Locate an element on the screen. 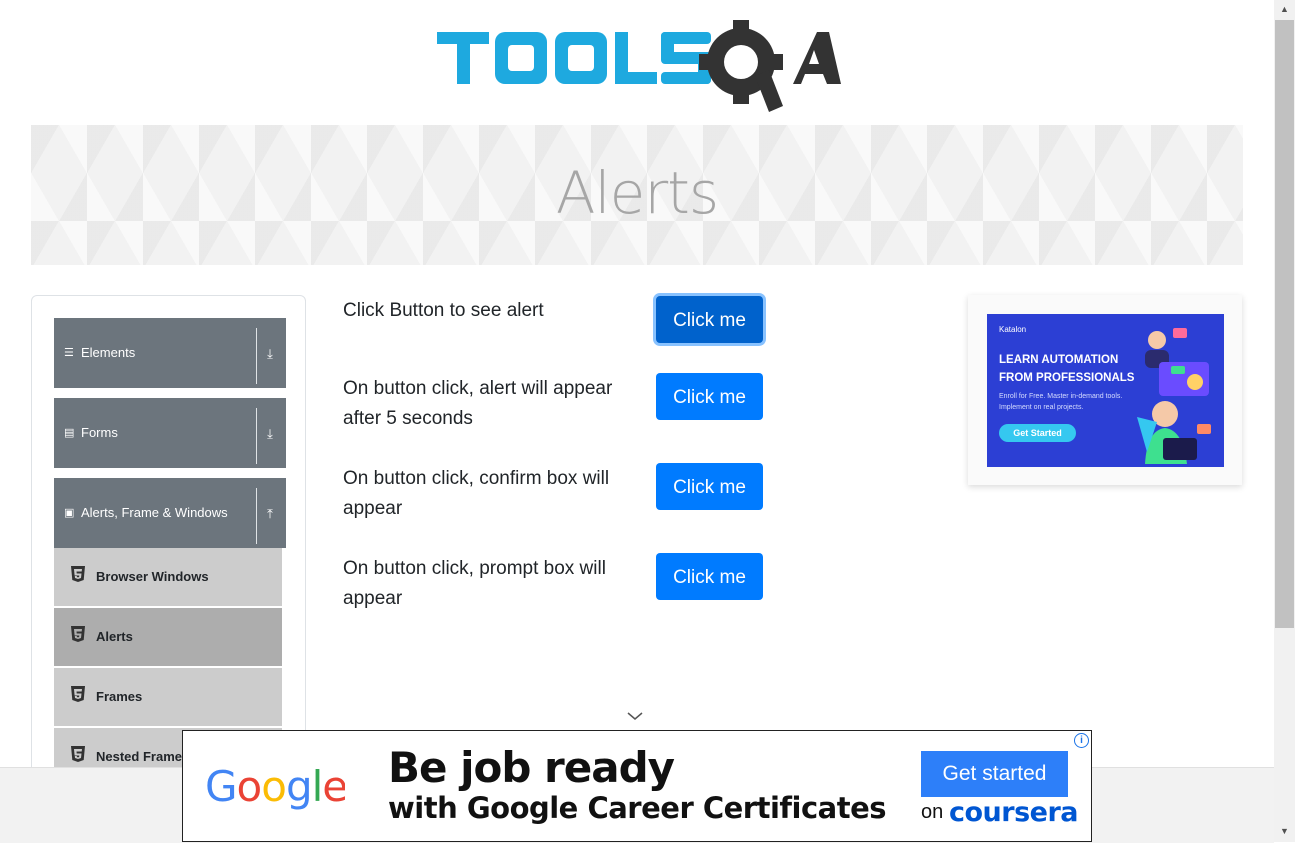 The width and height of the screenshot is (1295, 843). toolsqa-logo is located at coordinates (639, 66).